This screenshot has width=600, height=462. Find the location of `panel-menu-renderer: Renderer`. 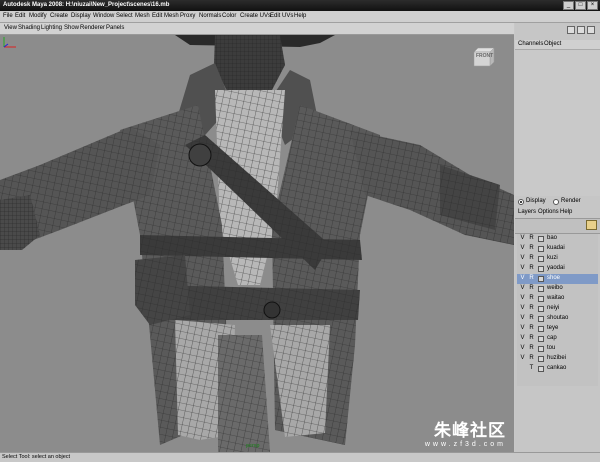

panel-menu-renderer: Renderer is located at coordinates (92, 28).